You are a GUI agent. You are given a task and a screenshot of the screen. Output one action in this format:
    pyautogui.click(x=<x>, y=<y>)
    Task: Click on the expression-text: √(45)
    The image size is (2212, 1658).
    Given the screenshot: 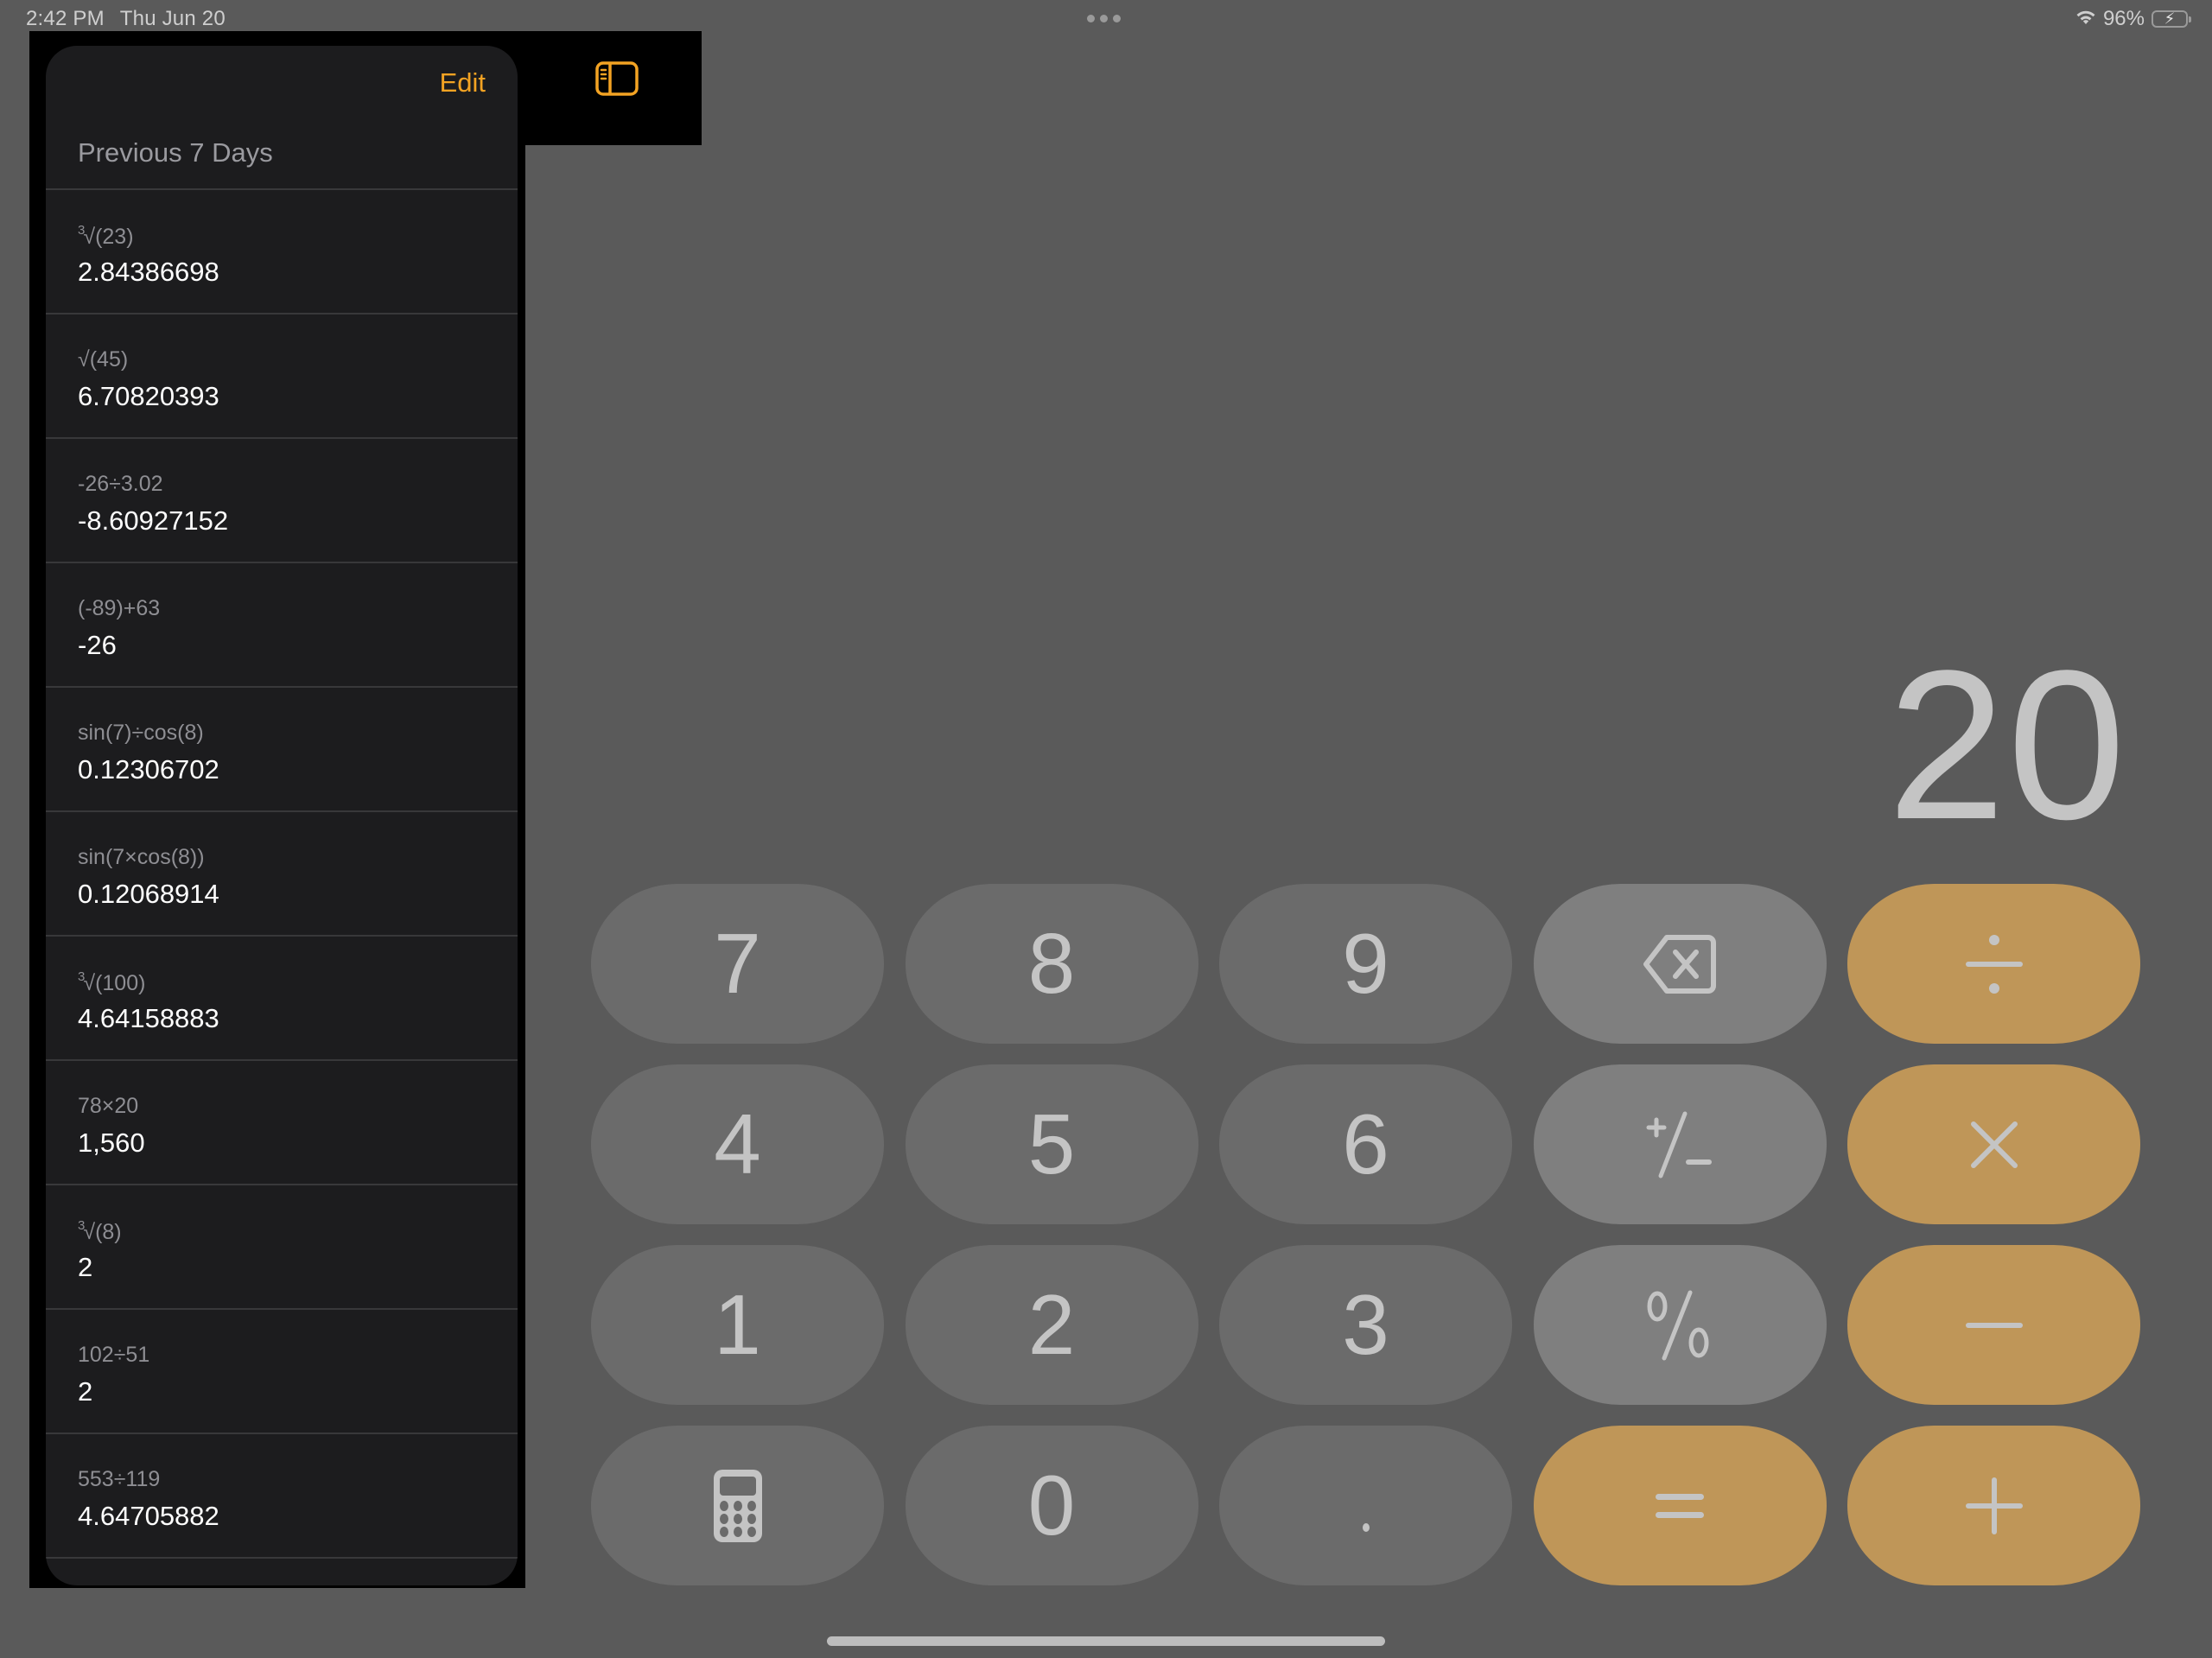 What is the action you would take?
    pyautogui.click(x=103, y=359)
    